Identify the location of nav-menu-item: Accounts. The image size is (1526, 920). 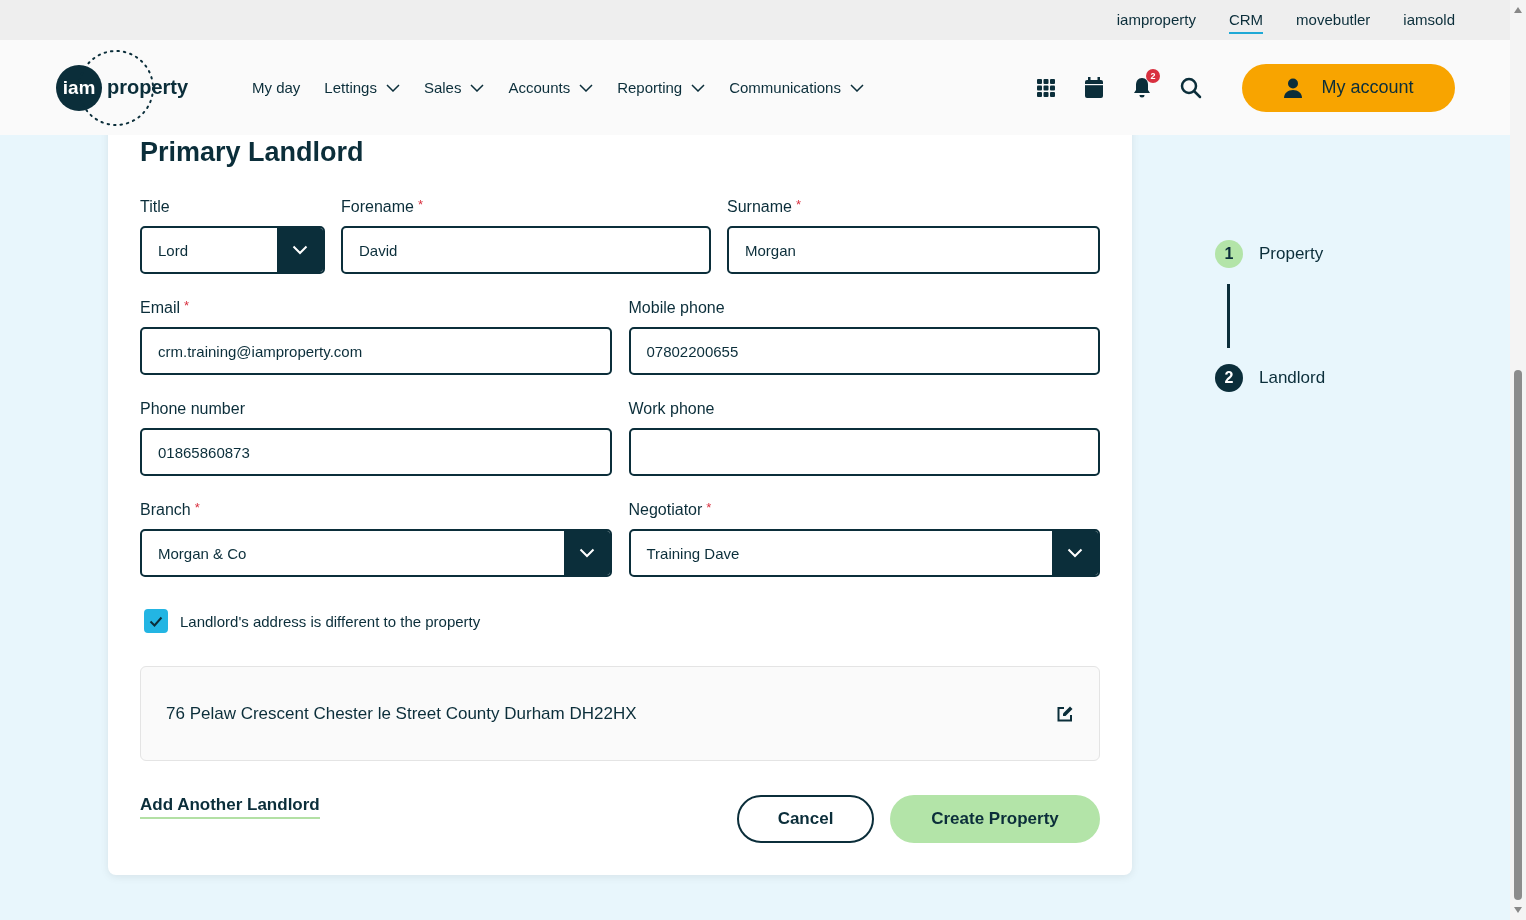
(551, 87).